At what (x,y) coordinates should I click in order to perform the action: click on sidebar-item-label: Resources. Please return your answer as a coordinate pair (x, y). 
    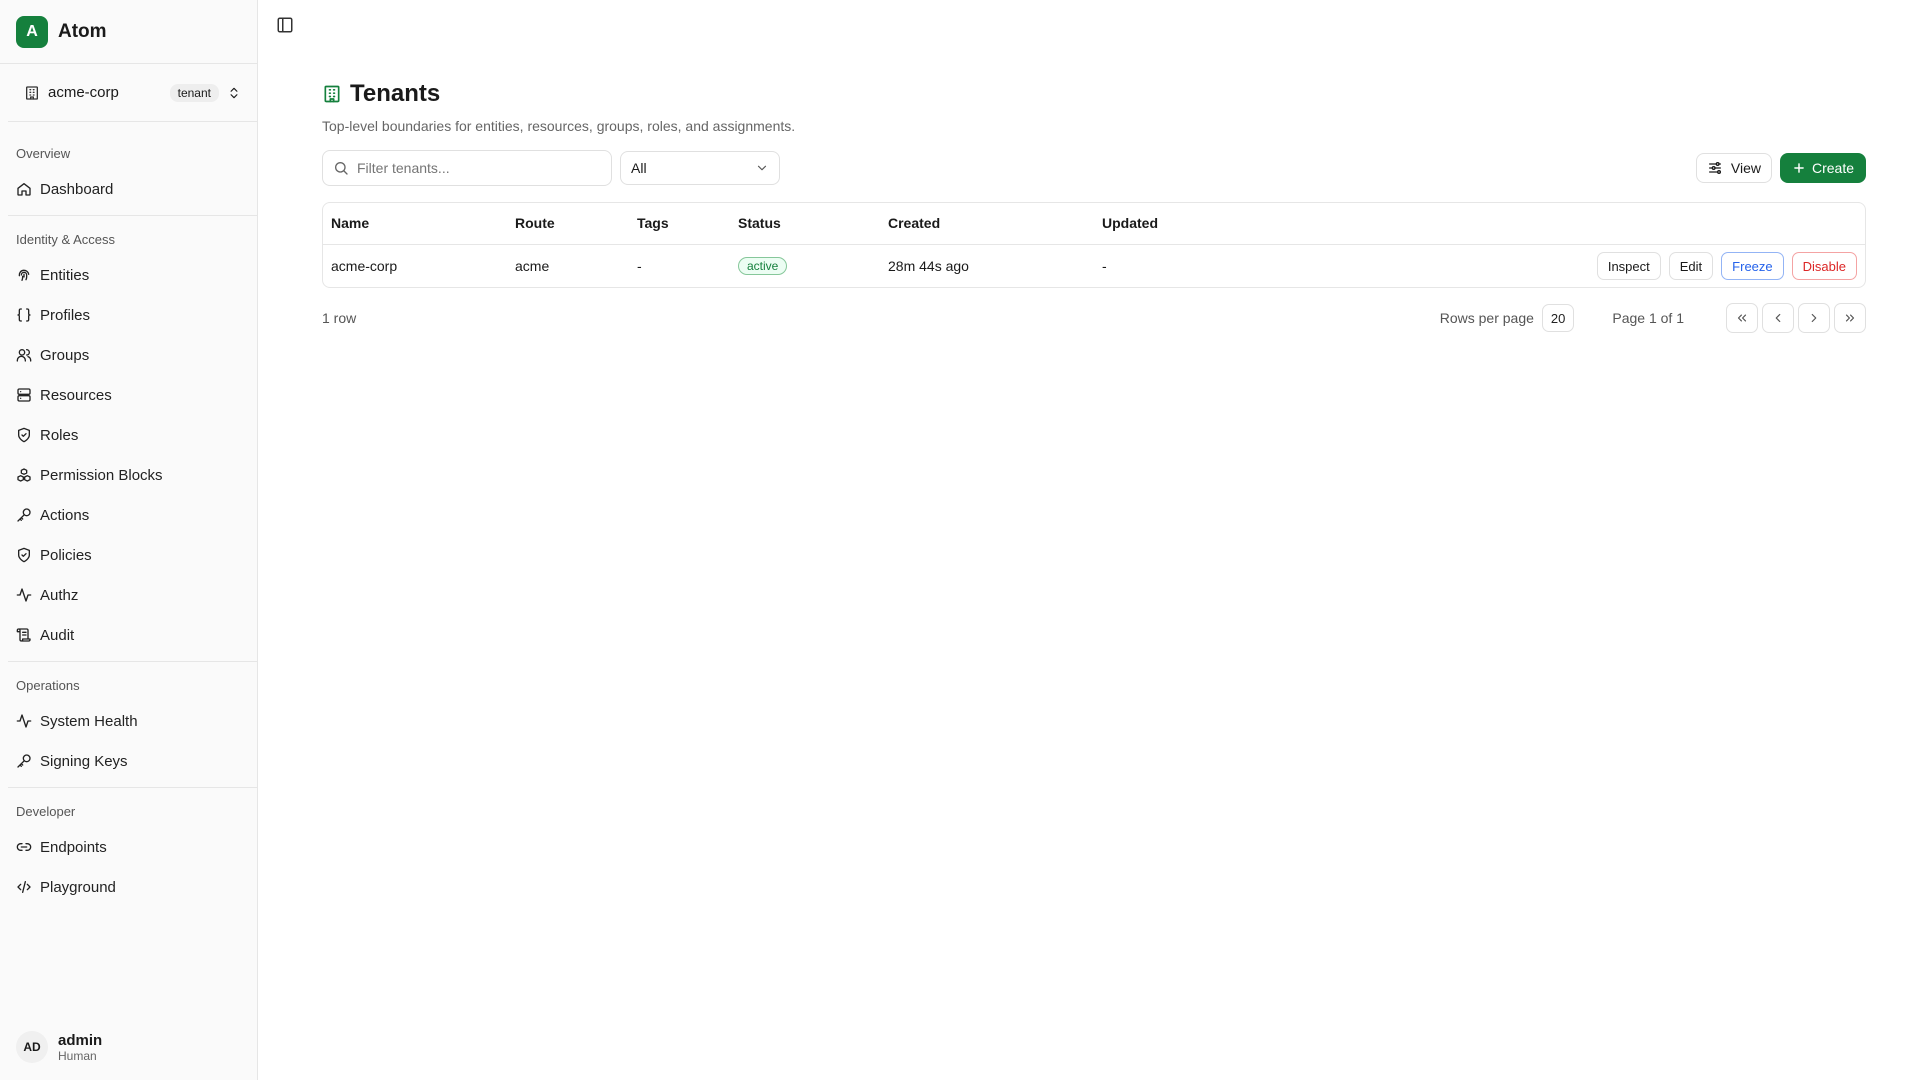
    Looking at the image, I should click on (76, 395).